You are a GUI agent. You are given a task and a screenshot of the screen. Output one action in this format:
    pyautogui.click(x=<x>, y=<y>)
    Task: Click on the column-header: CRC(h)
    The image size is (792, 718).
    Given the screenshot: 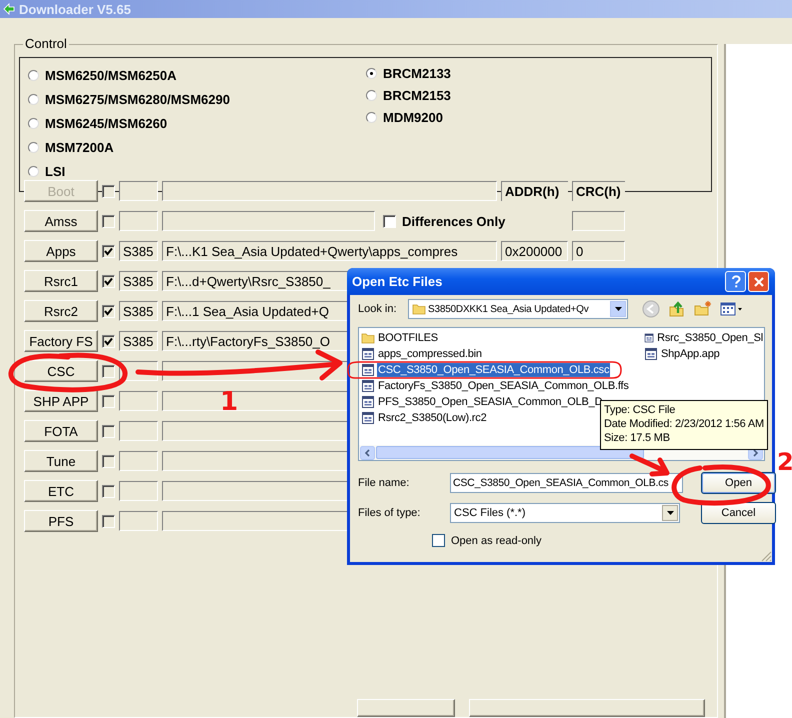 What is the action you would take?
    pyautogui.click(x=598, y=191)
    